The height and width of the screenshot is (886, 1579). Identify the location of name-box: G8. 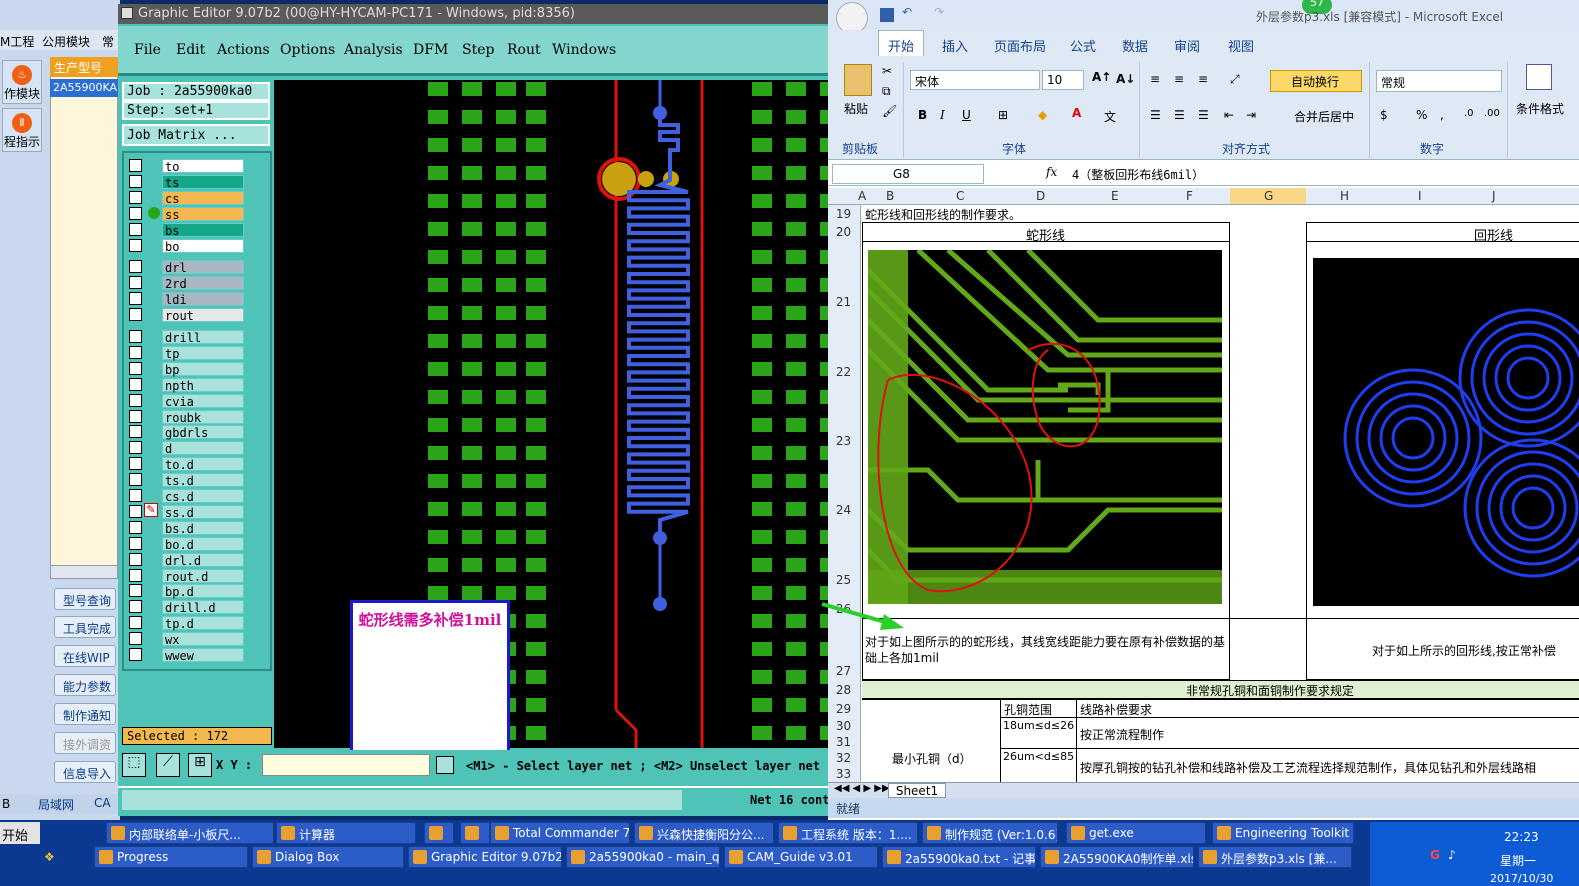
(908, 174).